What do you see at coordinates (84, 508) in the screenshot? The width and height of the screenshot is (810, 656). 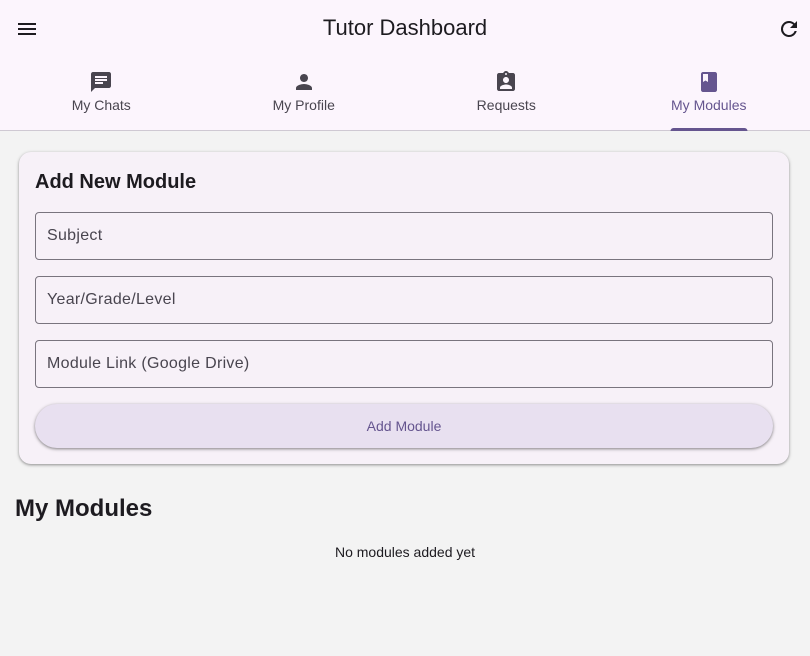 I see `modules-section-title: My Modules` at bounding box center [84, 508].